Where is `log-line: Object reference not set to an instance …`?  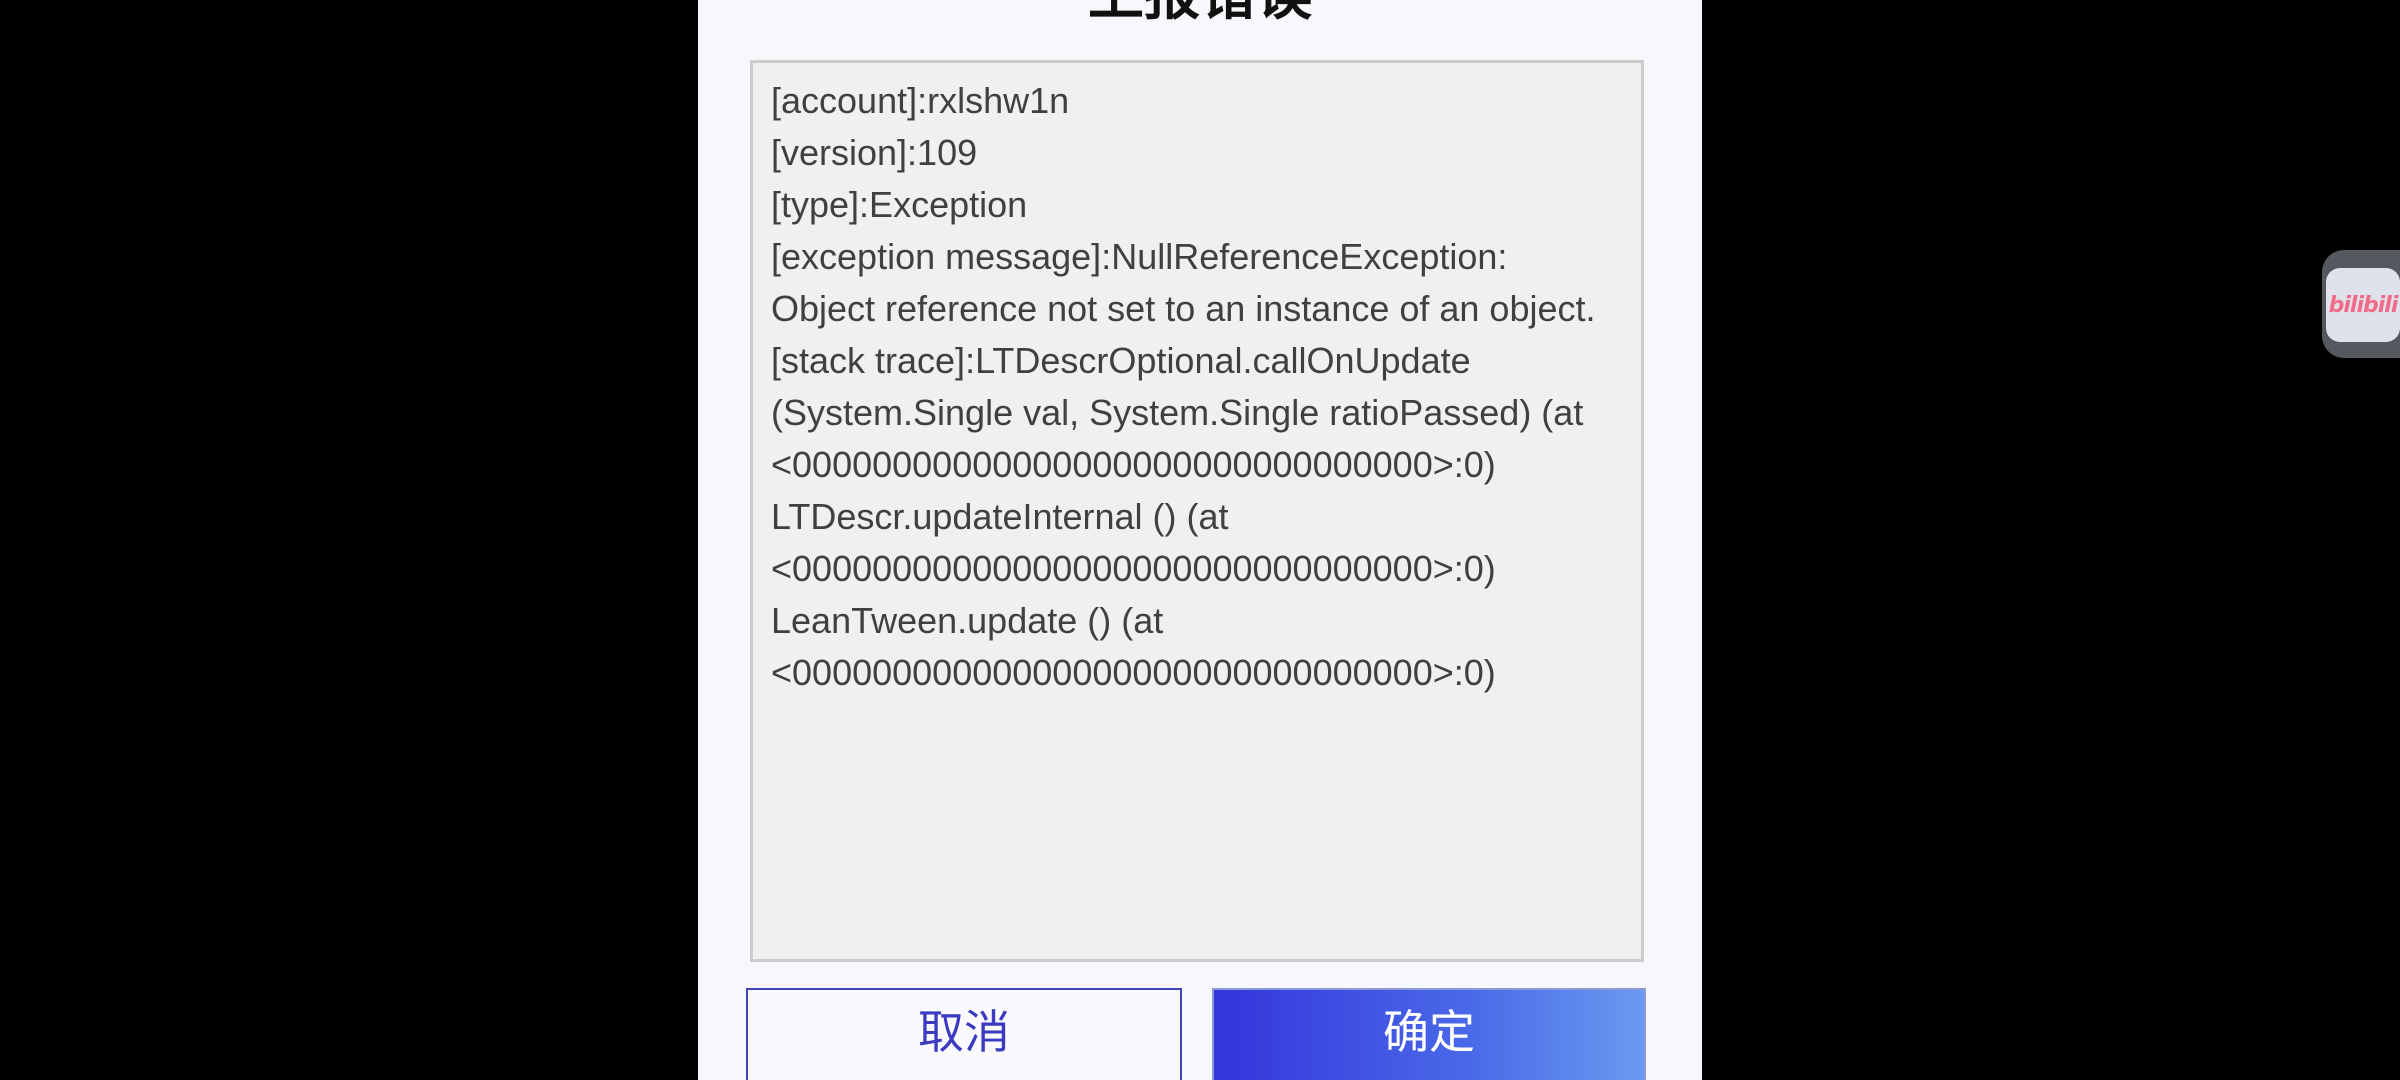
log-line: Object reference not set to an instance … is located at coordinates (1183, 308).